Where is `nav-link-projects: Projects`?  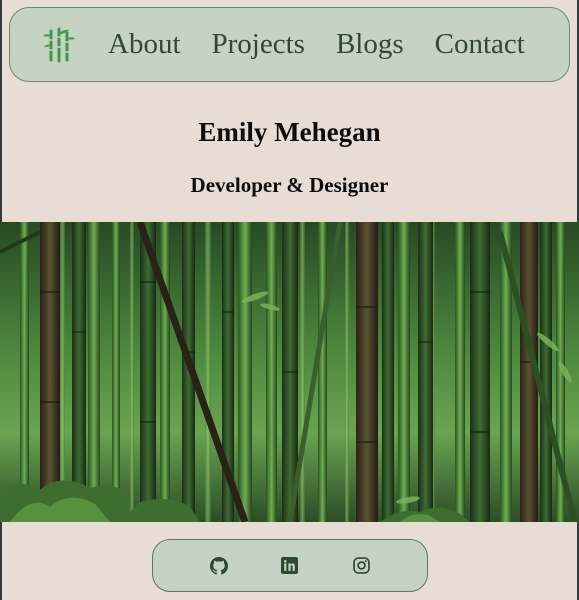 nav-link-projects: Projects is located at coordinates (258, 44).